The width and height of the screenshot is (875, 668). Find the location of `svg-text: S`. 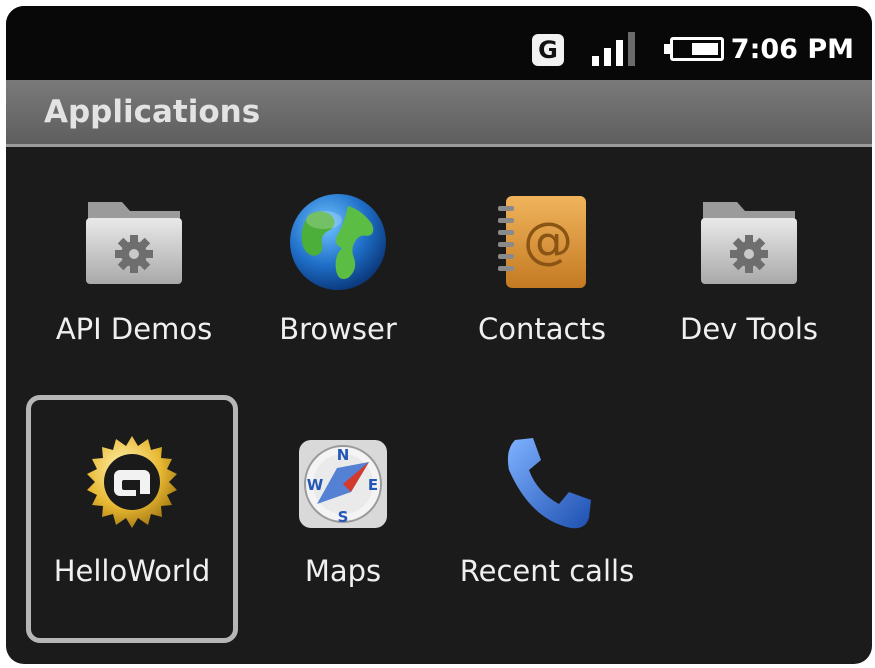

svg-text: S is located at coordinates (343, 517).